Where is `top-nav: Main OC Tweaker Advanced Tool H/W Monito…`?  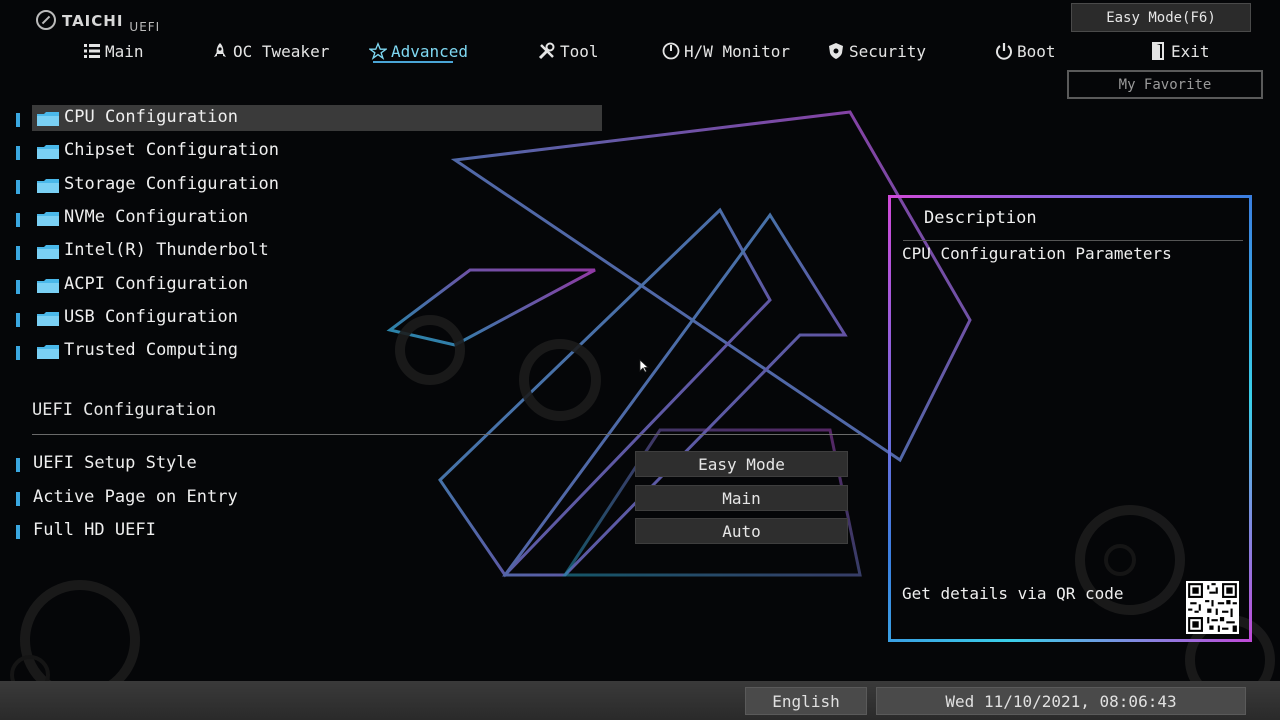 top-nav: Main OC Tweaker Advanced Tool H/W Monito… is located at coordinates (605, 51).